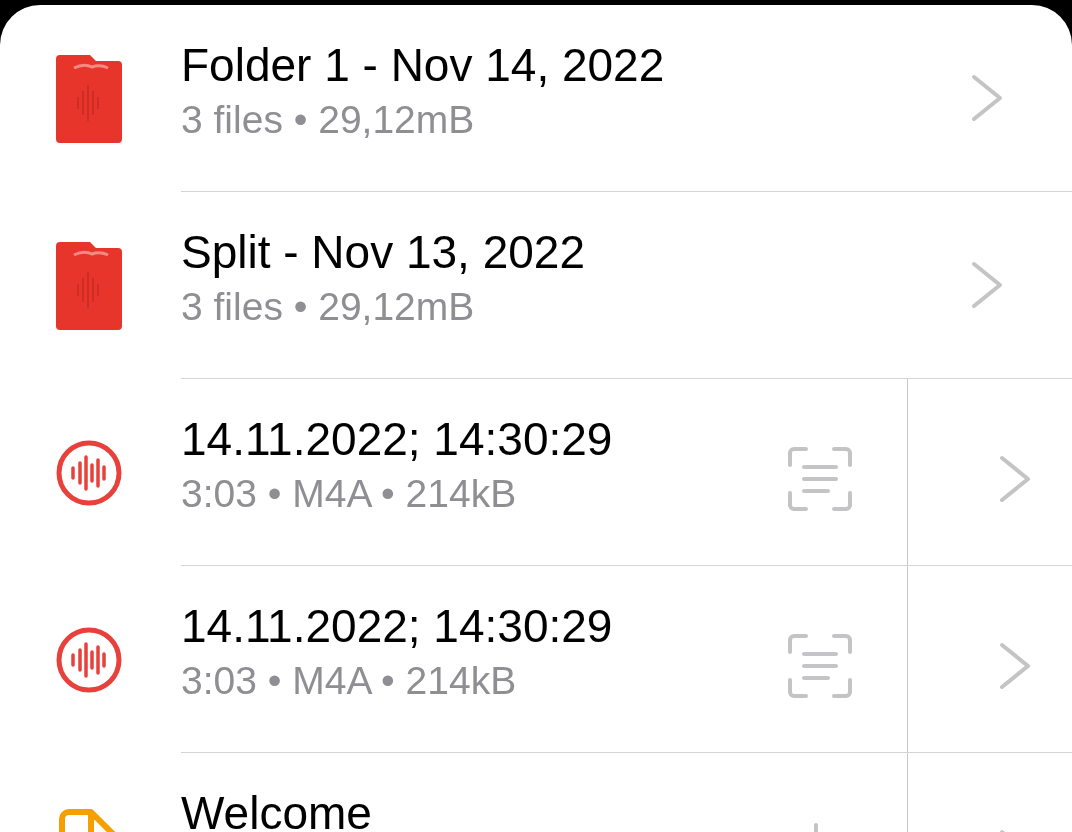 This screenshot has height=832, width=1072. I want to click on item-title: Split - Nov 13, 2022, so click(383, 252).